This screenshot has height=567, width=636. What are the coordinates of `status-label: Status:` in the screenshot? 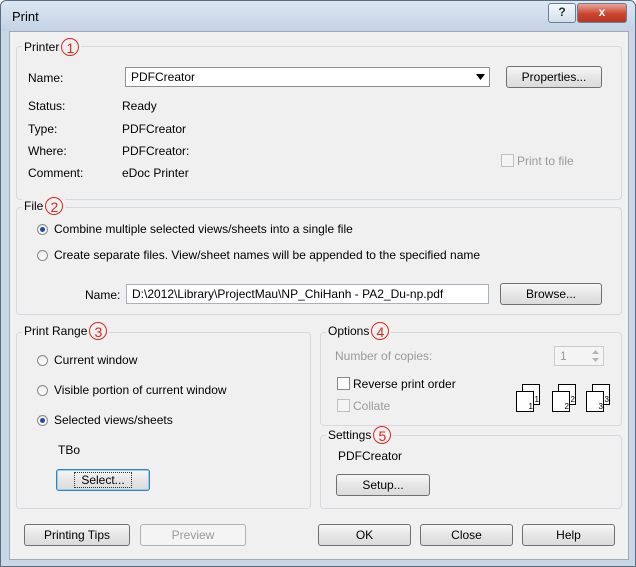 It's located at (47, 106).